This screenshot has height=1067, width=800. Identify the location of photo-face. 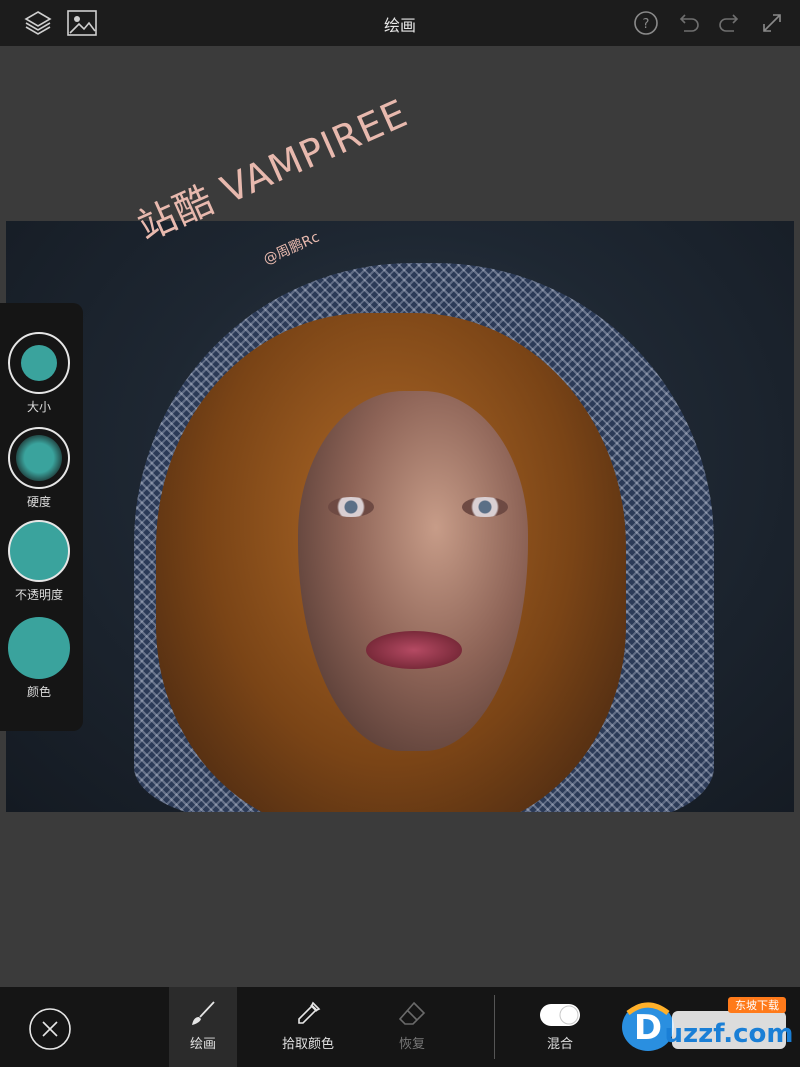
(413, 571).